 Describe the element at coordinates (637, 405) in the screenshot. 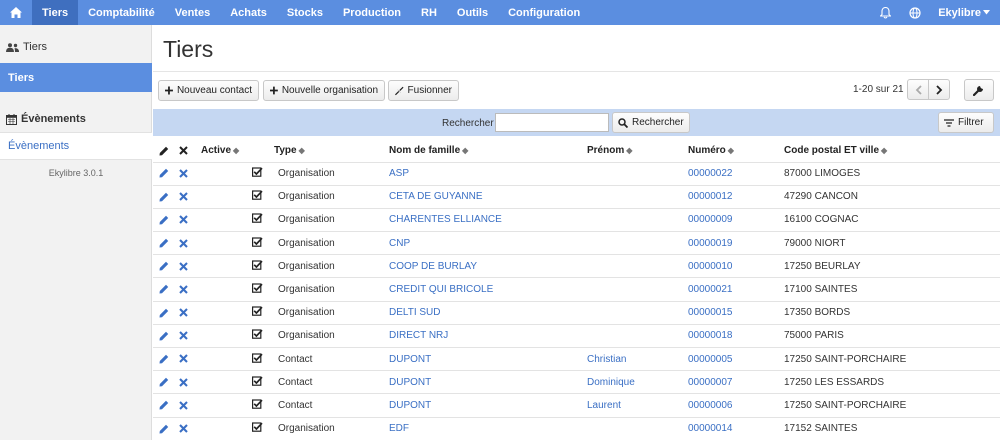

I see `prenom-link: Laurent` at that location.